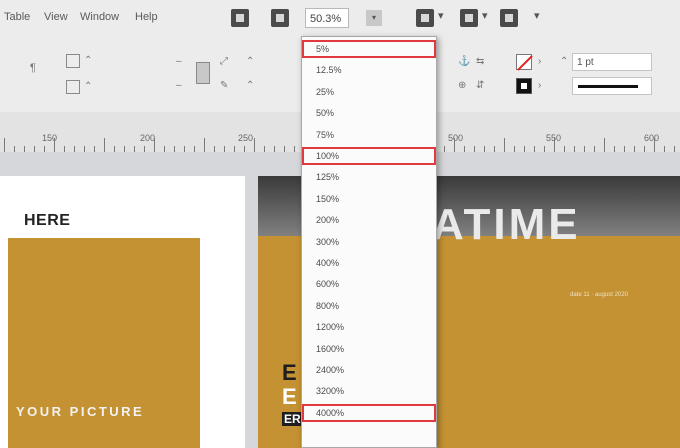  I want to click on zoom-option-label: 12.5%, so click(329, 70).